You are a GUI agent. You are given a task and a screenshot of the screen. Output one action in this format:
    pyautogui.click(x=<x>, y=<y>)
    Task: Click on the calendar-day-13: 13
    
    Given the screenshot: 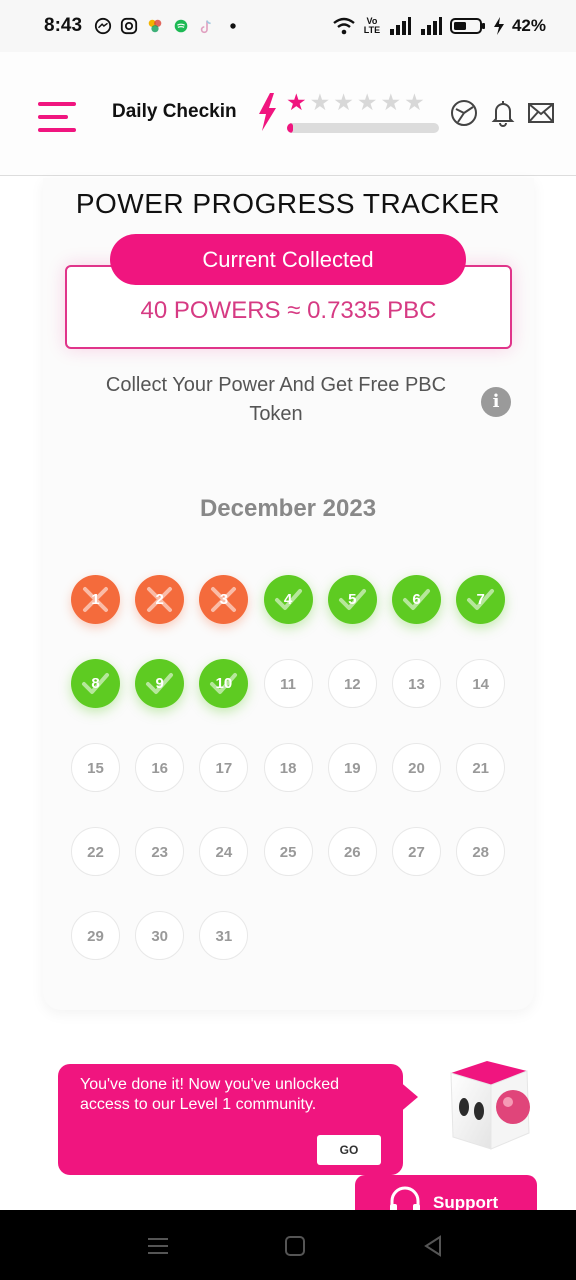 What is the action you would take?
    pyautogui.click(x=416, y=683)
    